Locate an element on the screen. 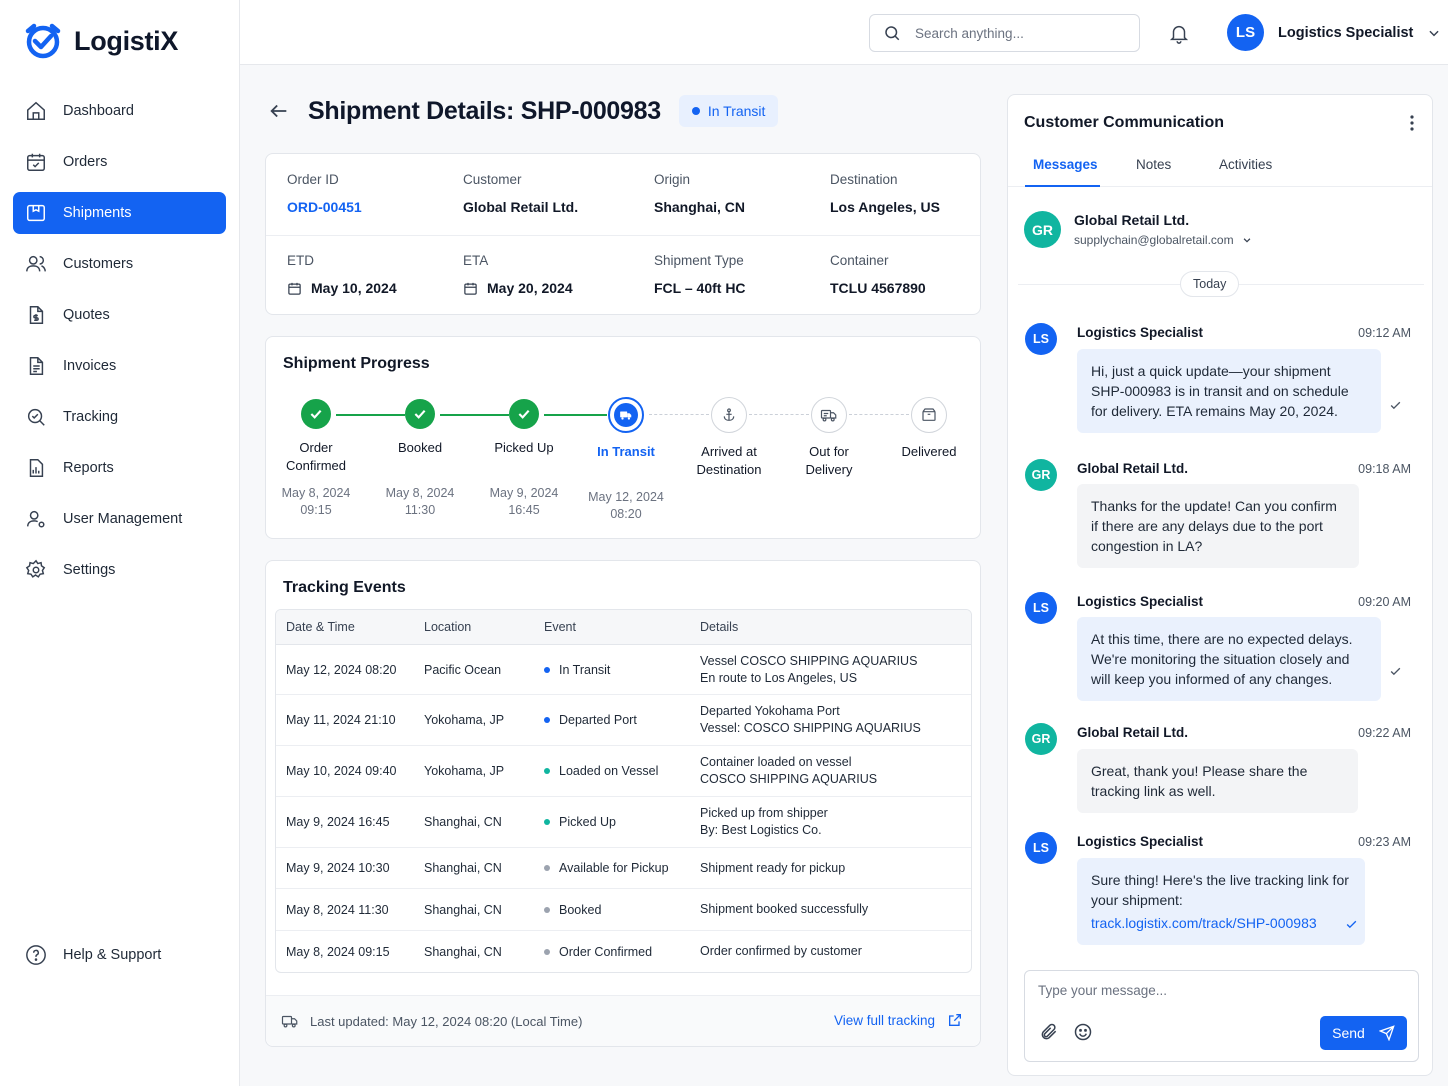 This screenshot has width=1448, height=1086. users-icon is located at coordinates (36, 263).